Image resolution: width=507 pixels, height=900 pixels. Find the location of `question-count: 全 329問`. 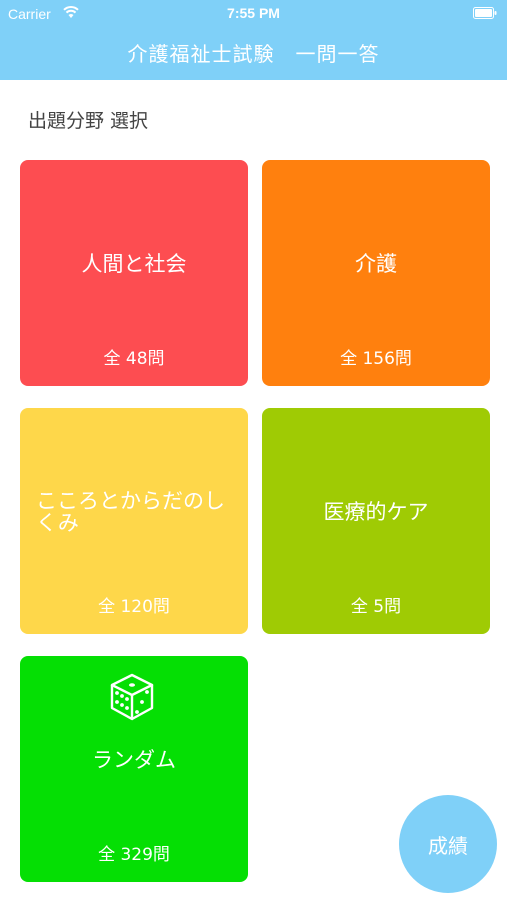

question-count: 全 329問 is located at coordinates (134, 855).